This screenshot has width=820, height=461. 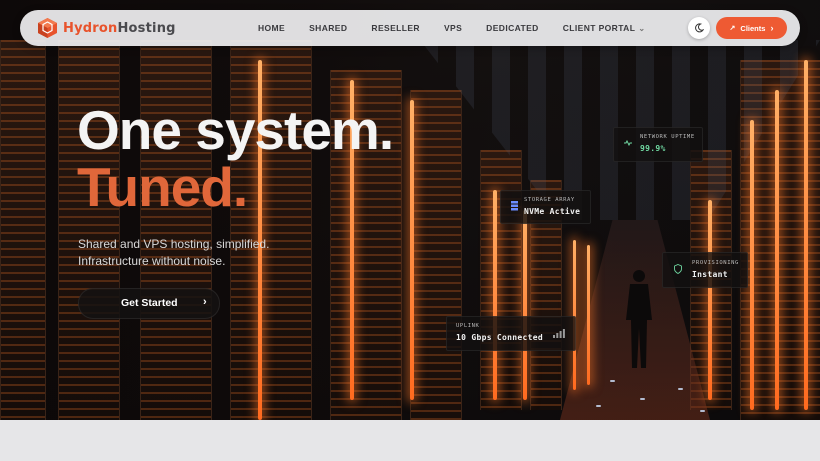 What do you see at coordinates (559, 333) in the screenshot?
I see `signal-bars-icon` at bounding box center [559, 333].